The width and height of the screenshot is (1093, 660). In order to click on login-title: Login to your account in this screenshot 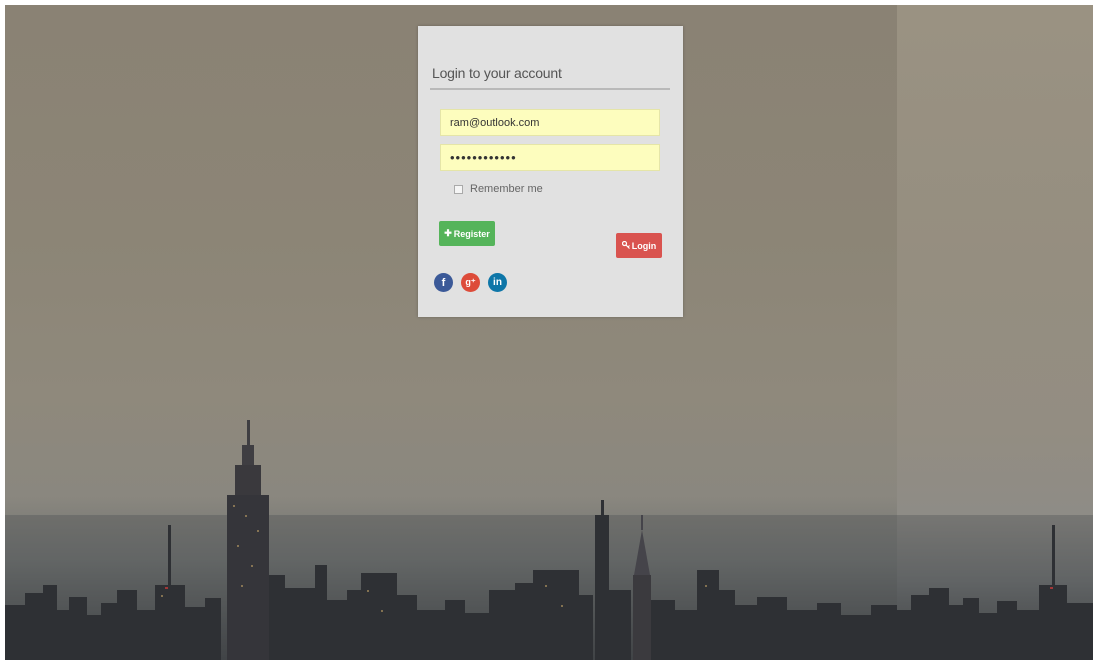, I will do `click(497, 73)`.